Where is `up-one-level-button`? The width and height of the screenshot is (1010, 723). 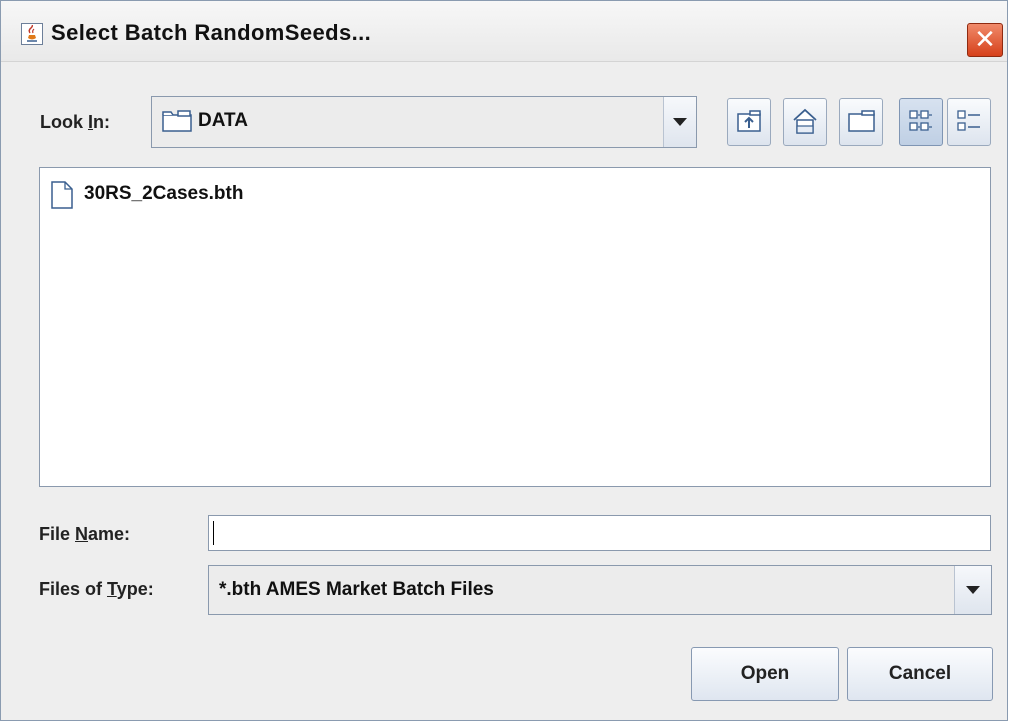 up-one-level-button is located at coordinates (749, 122).